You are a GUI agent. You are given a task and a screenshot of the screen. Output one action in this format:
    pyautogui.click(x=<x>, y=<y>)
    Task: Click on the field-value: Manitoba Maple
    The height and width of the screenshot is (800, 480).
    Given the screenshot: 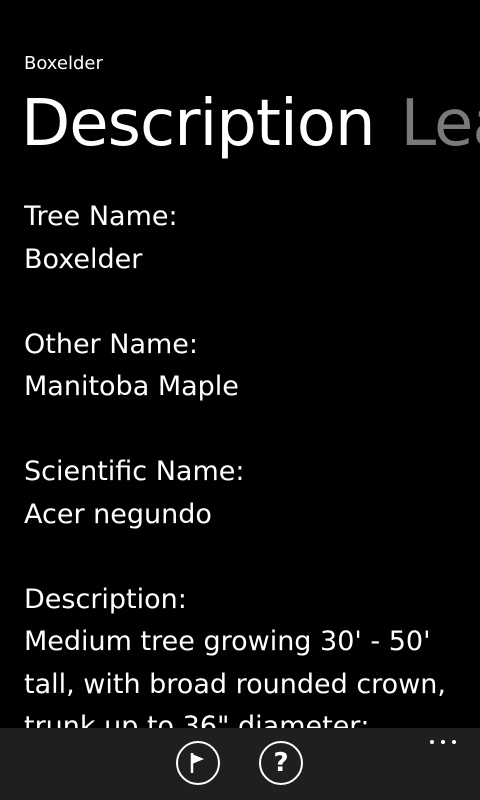 What is the action you would take?
    pyautogui.click(x=131, y=386)
    